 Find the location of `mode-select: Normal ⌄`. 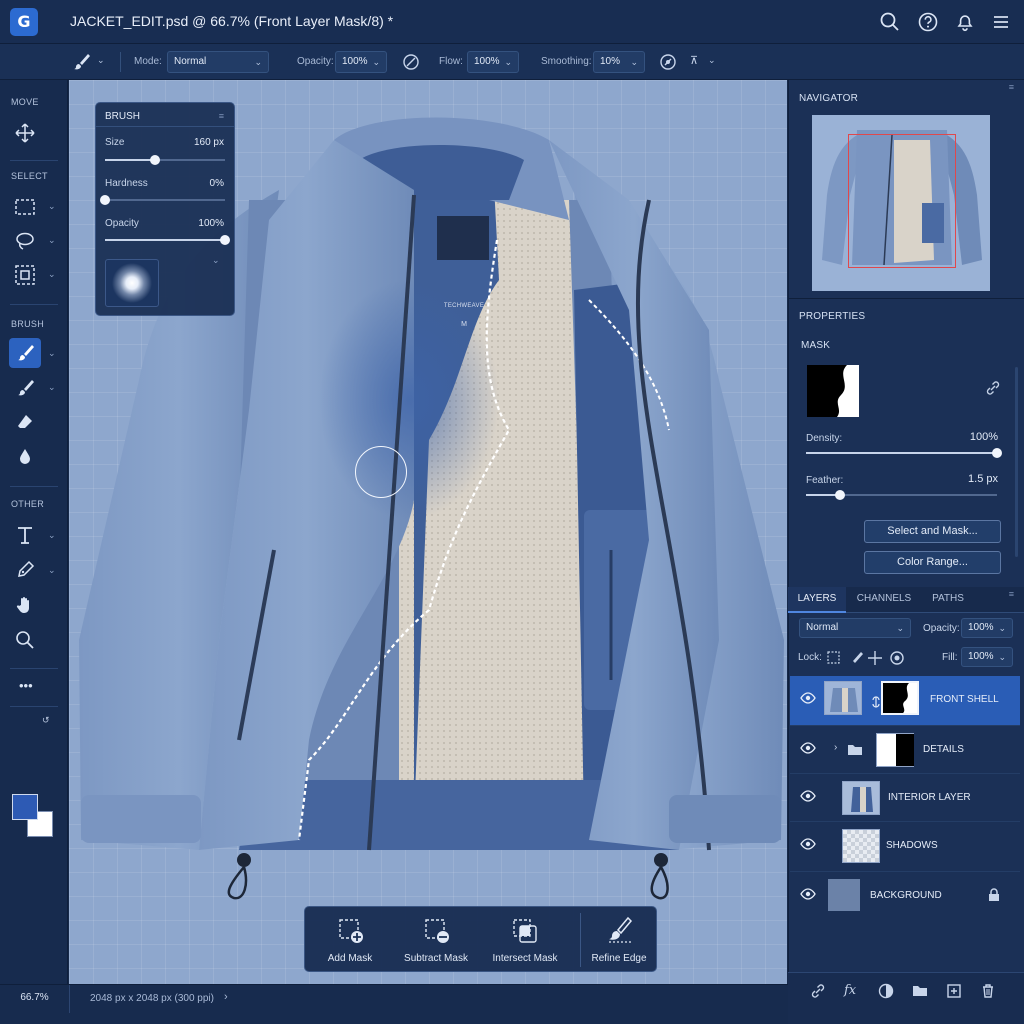

mode-select: Normal ⌄ is located at coordinates (218, 62).